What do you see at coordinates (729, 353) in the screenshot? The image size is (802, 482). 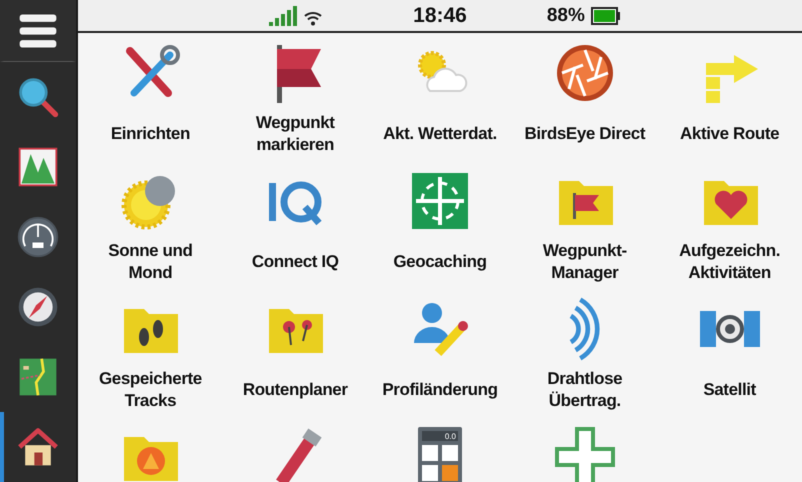 I see `app-tile: Satellit` at bounding box center [729, 353].